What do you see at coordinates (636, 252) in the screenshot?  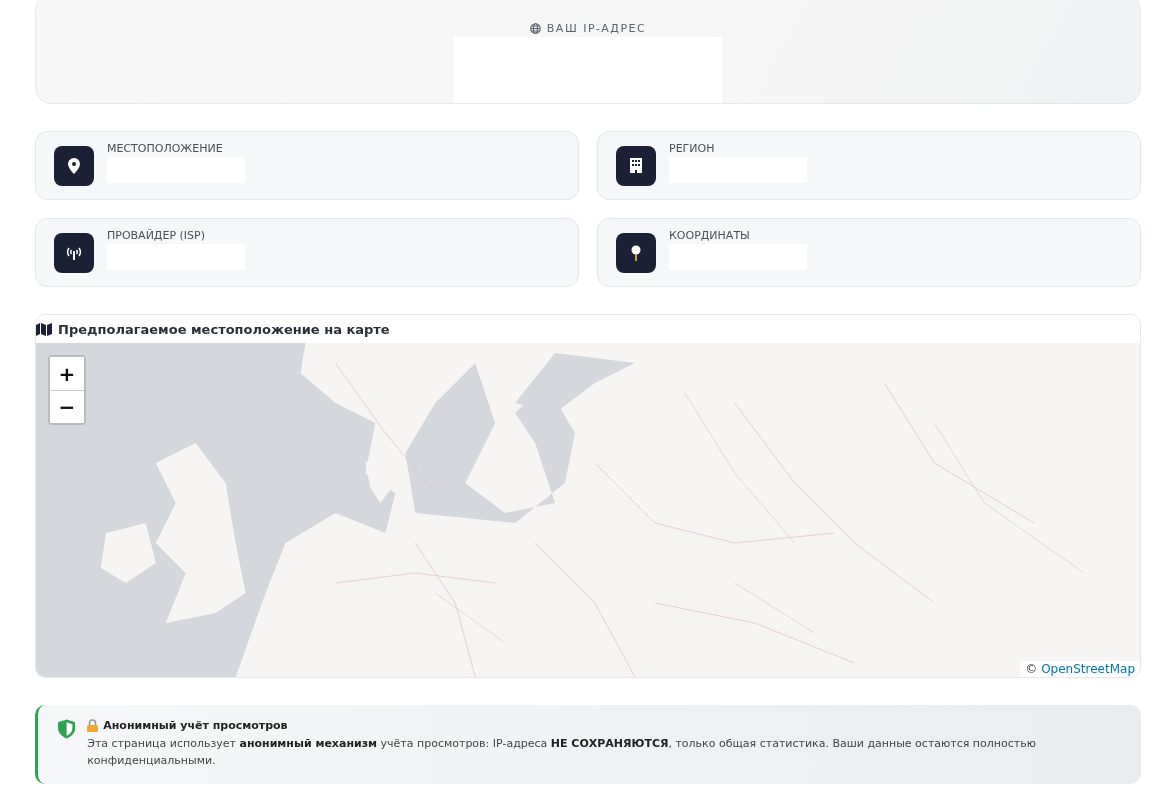 I see `pushpin-icon` at bounding box center [636, 252].